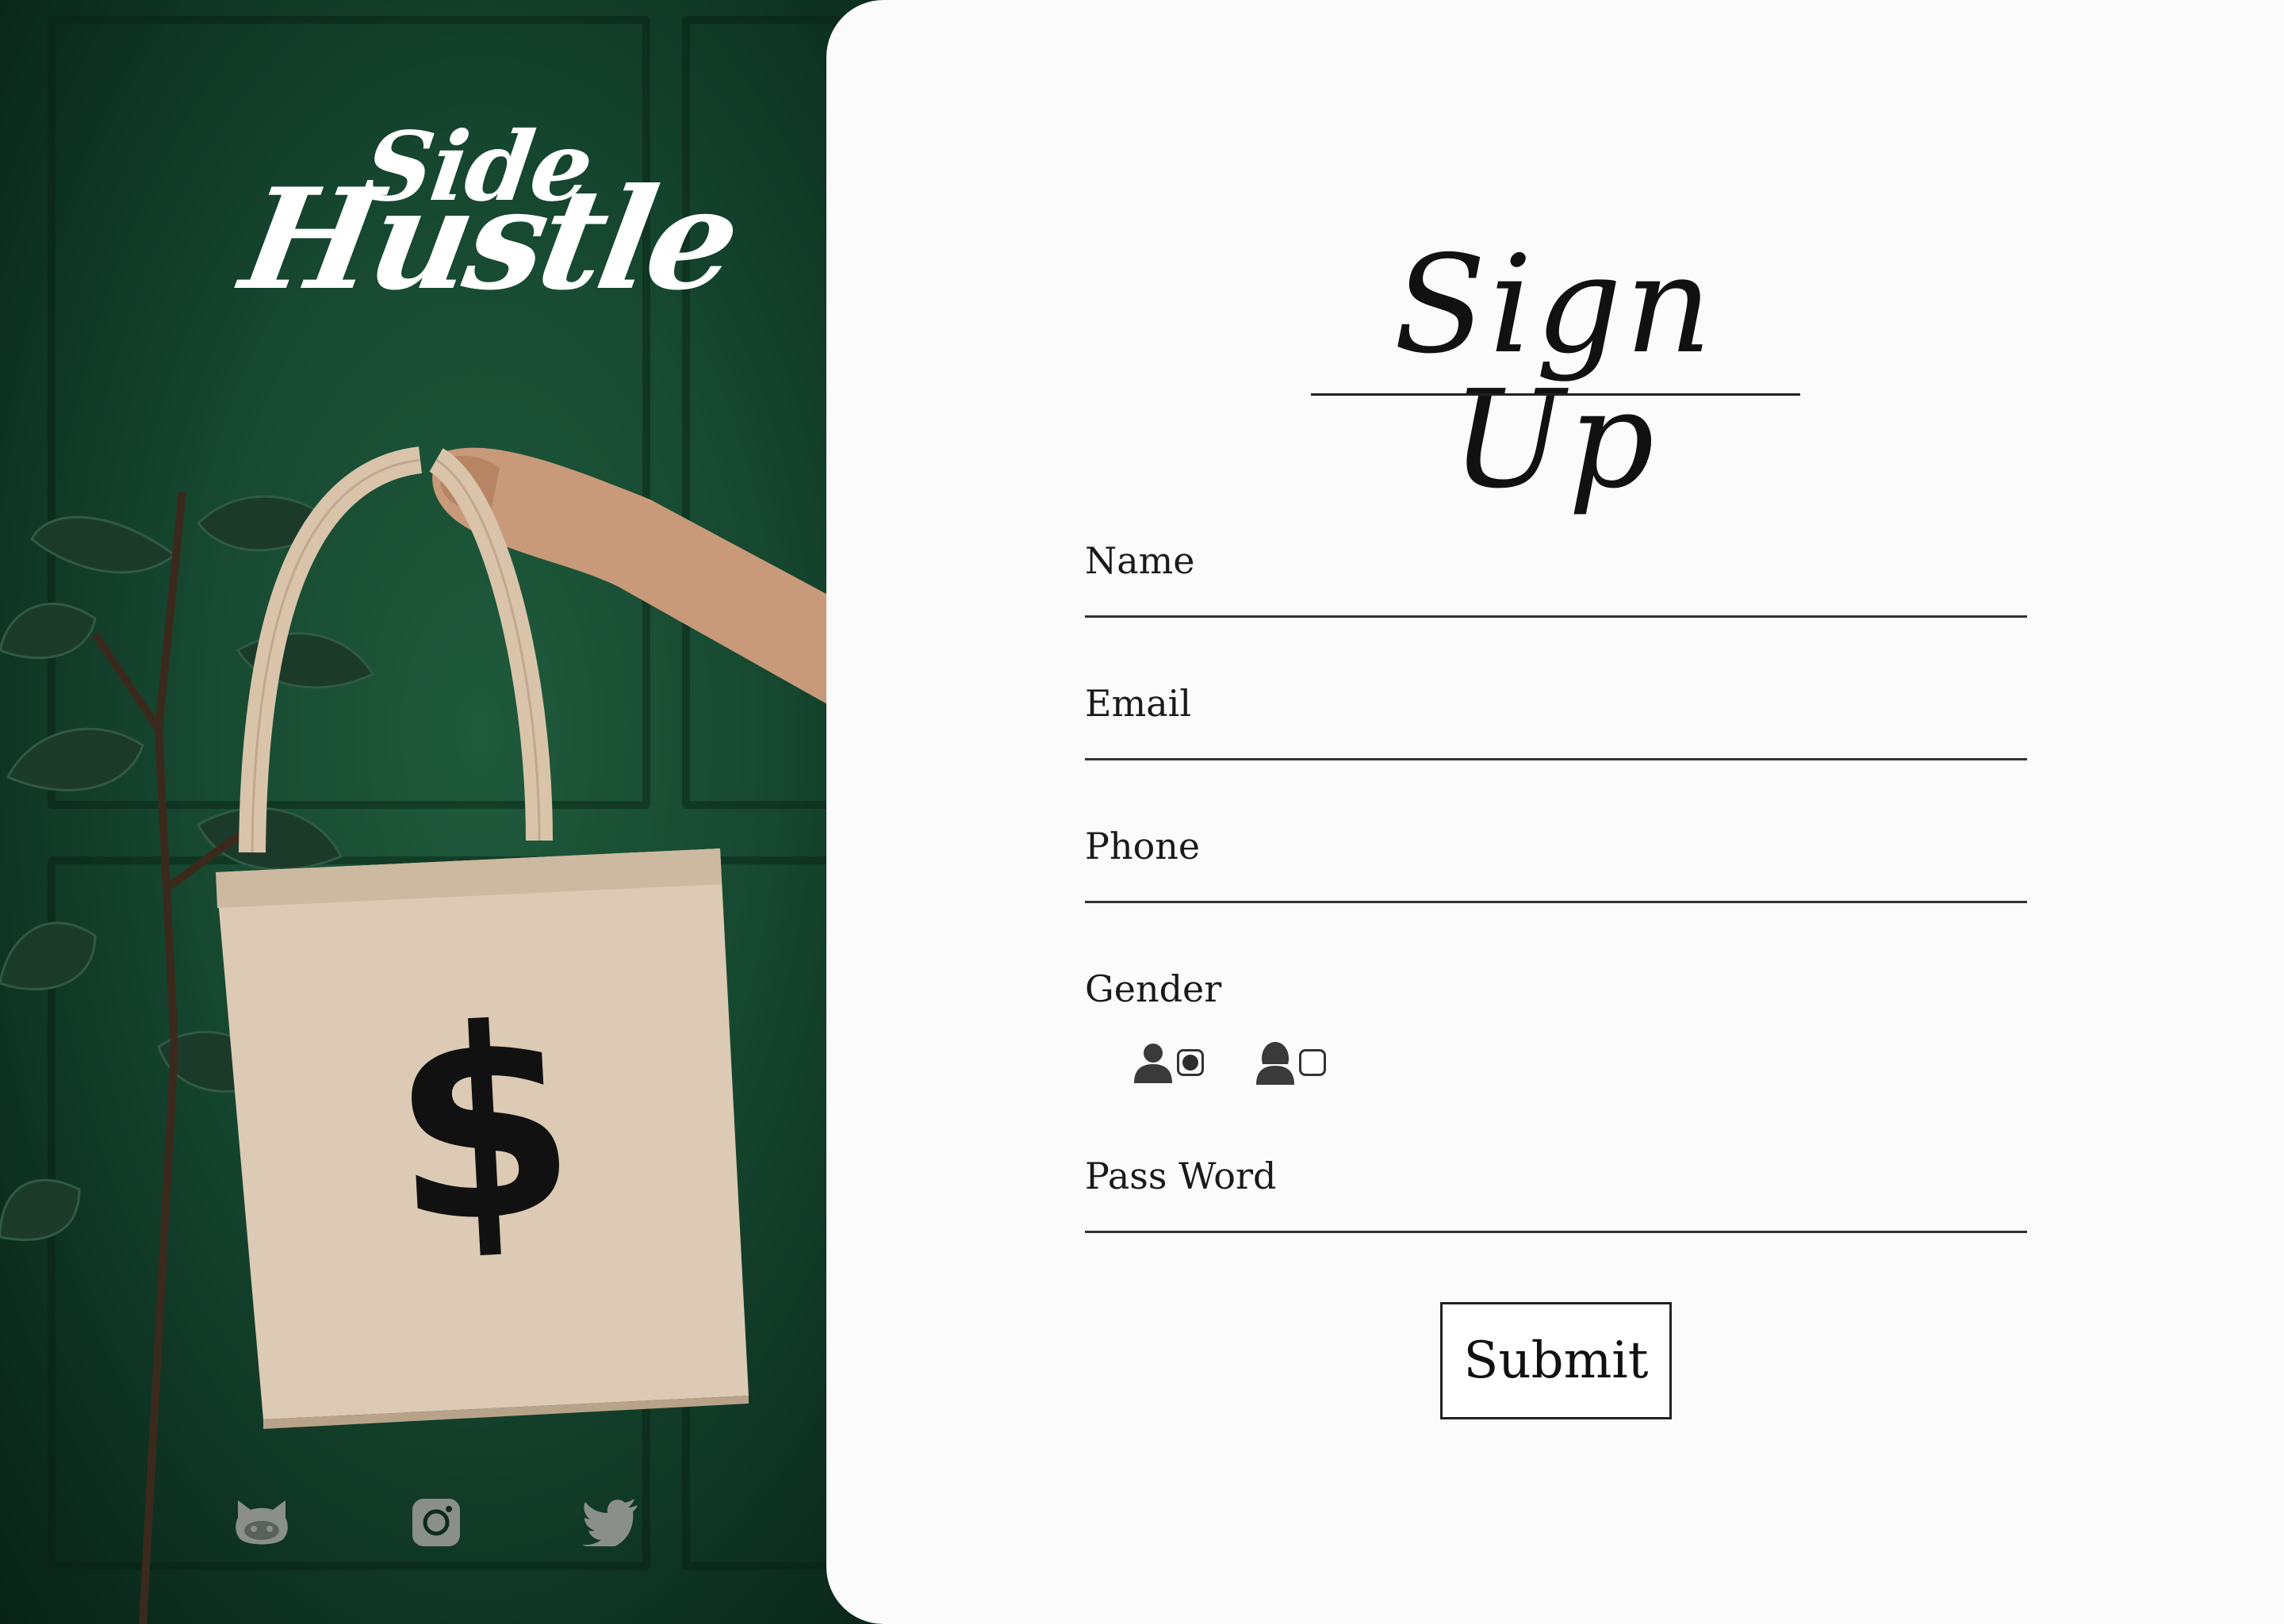 The width and height of the screenshot is (2284, 1624). What do you see at coordinates (1275, 1063) in the screenshot?
I see `female-user-icon` at bounding box center [1275, 1063].